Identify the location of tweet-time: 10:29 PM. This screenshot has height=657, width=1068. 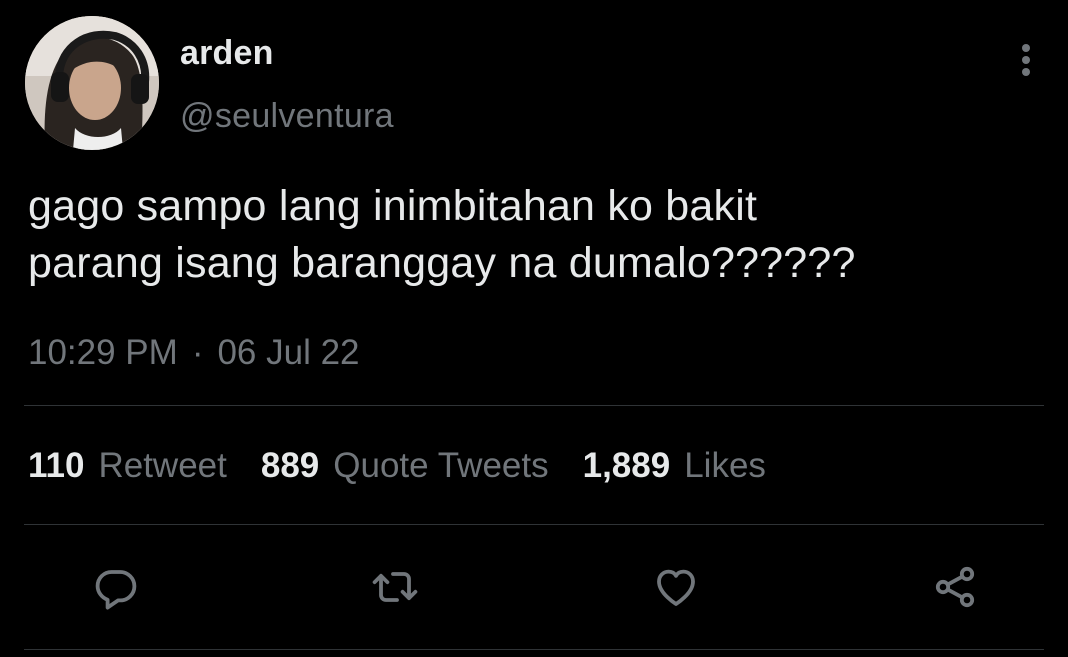
(103, 352).